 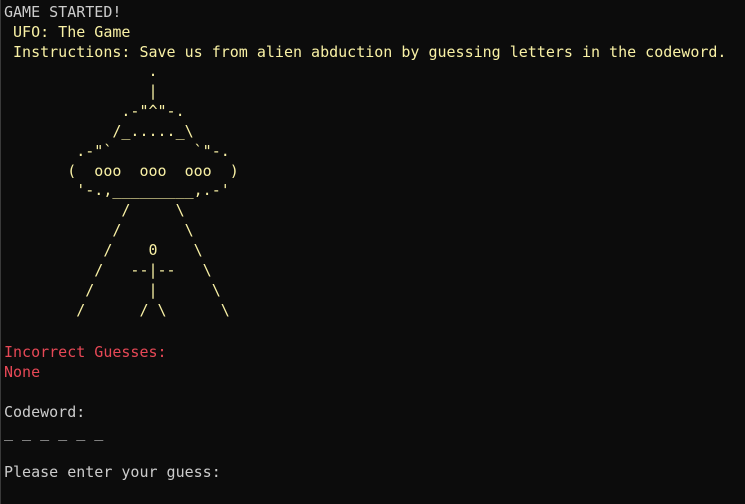 What do you see at coordinates (85, 352) in the screenshot?
I see `incorrect-guesses-label: Incorrect Guesses:` at bounding box center [85, 352].